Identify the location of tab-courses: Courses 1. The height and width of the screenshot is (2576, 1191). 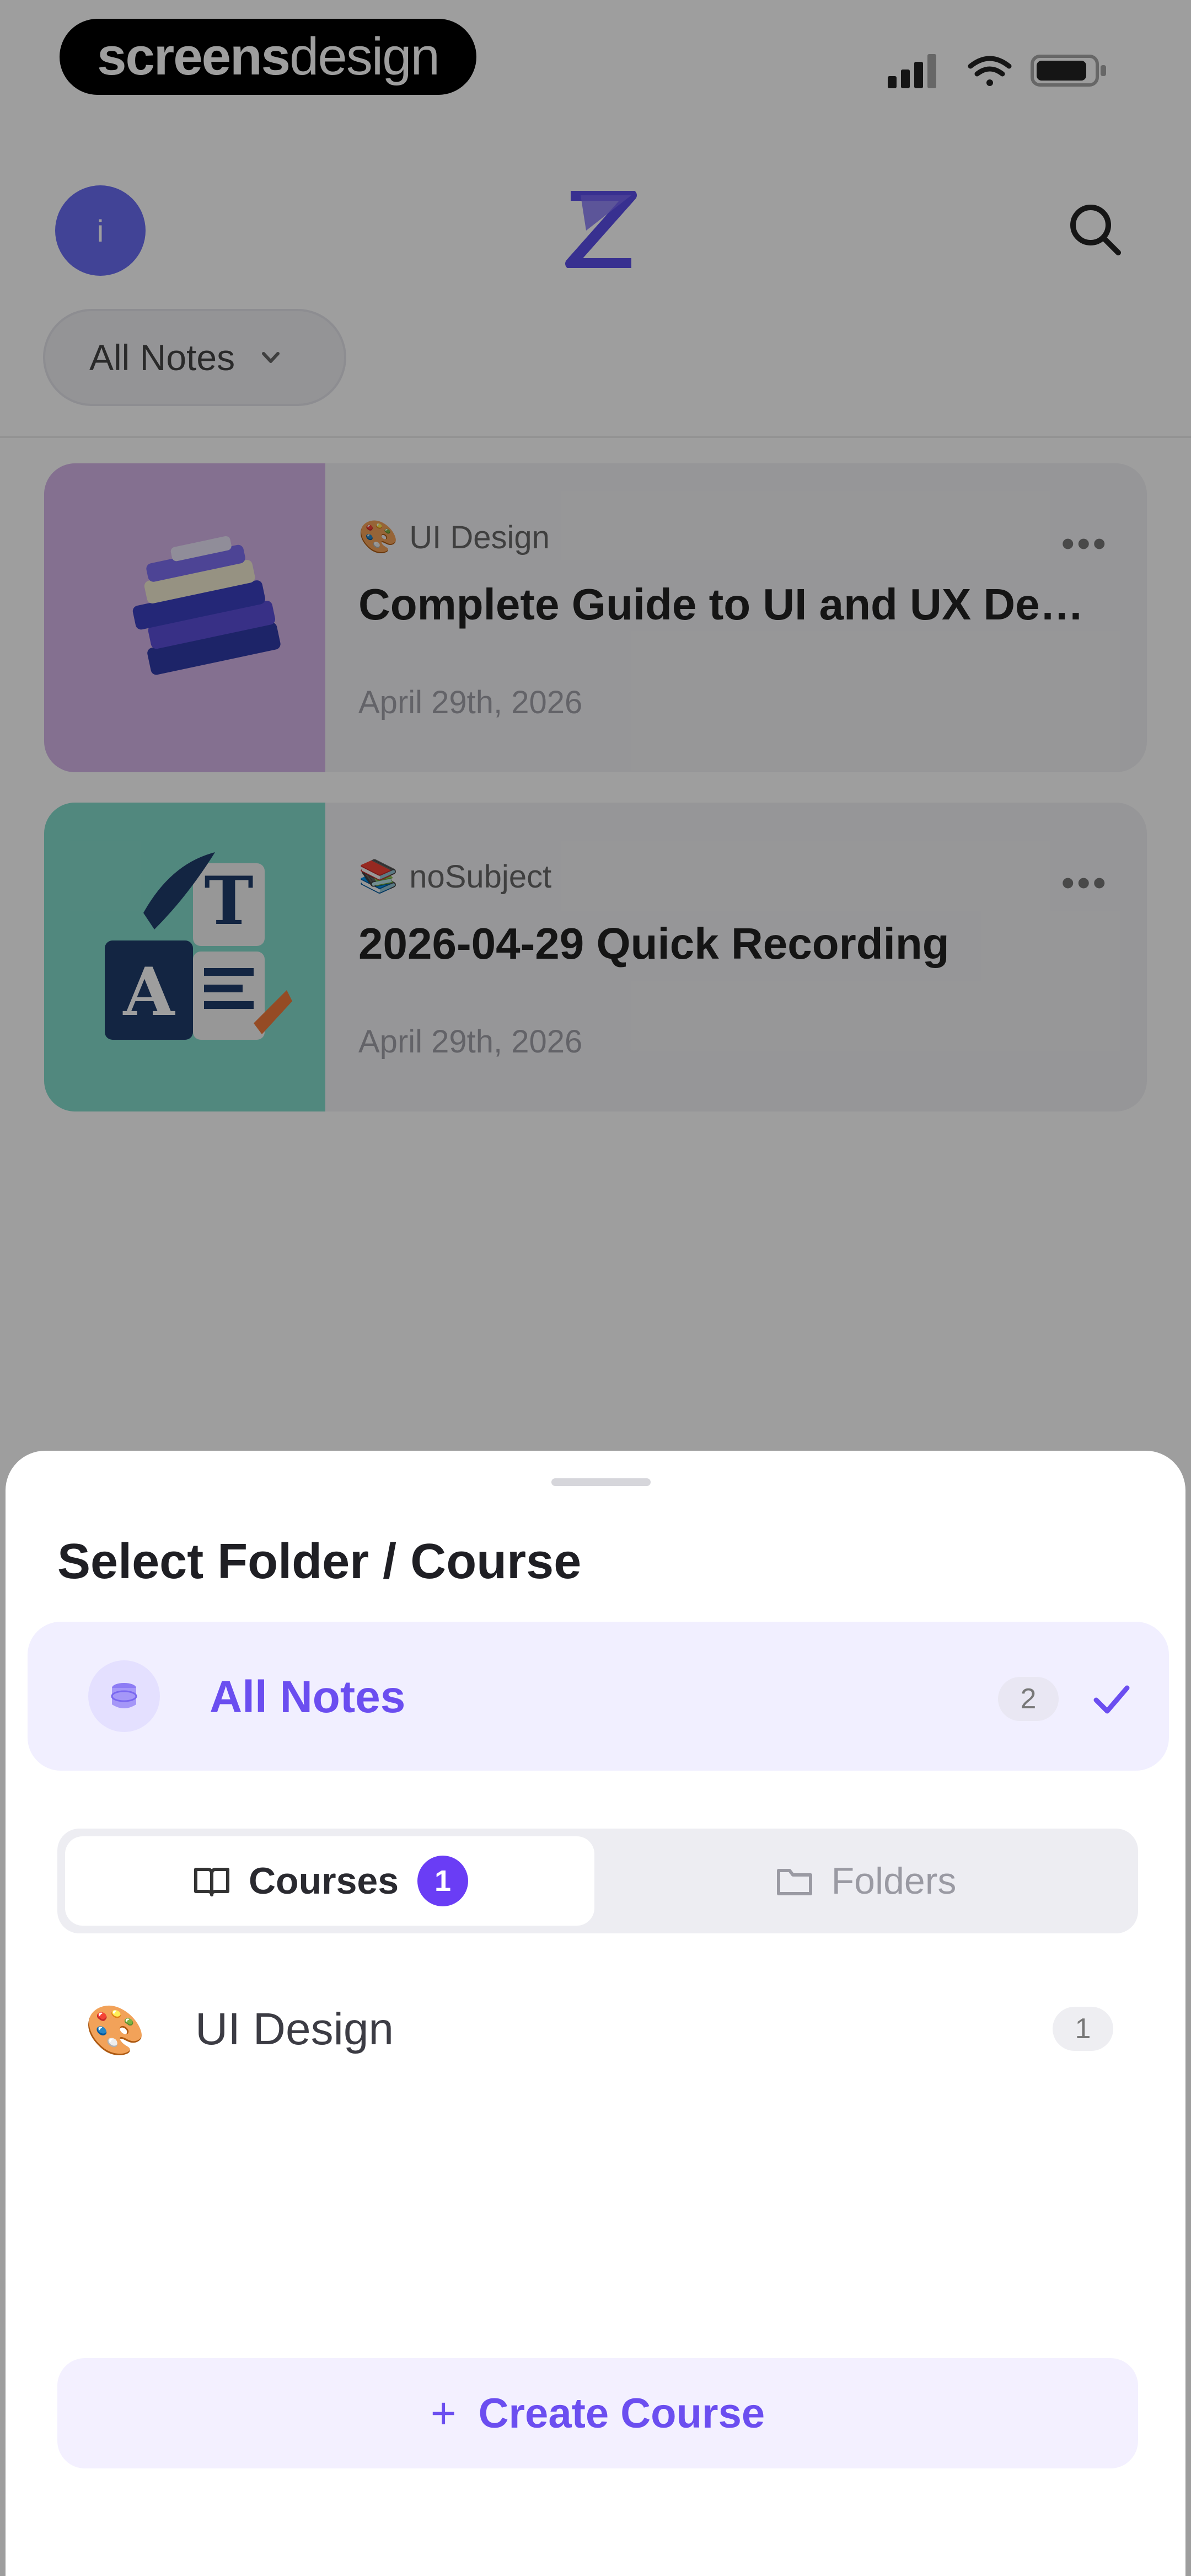
(330, 1881).